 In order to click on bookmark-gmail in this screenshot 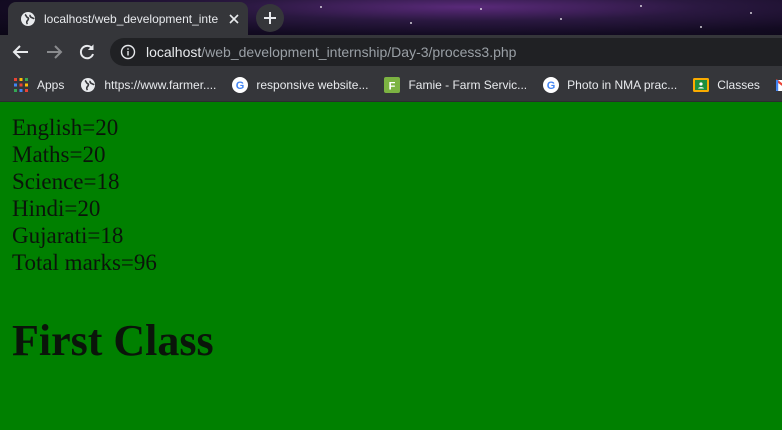, I will do `click(775, 85)`.